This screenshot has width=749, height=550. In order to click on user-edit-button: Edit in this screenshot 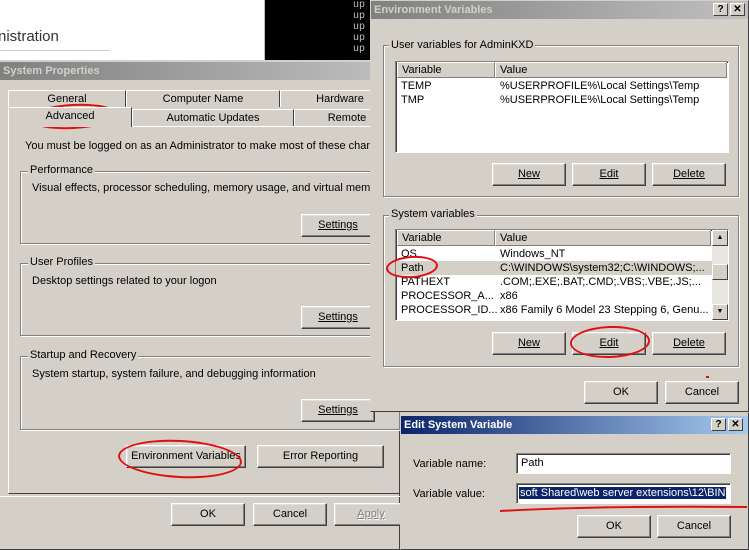, I will do `click(609, 174)`.